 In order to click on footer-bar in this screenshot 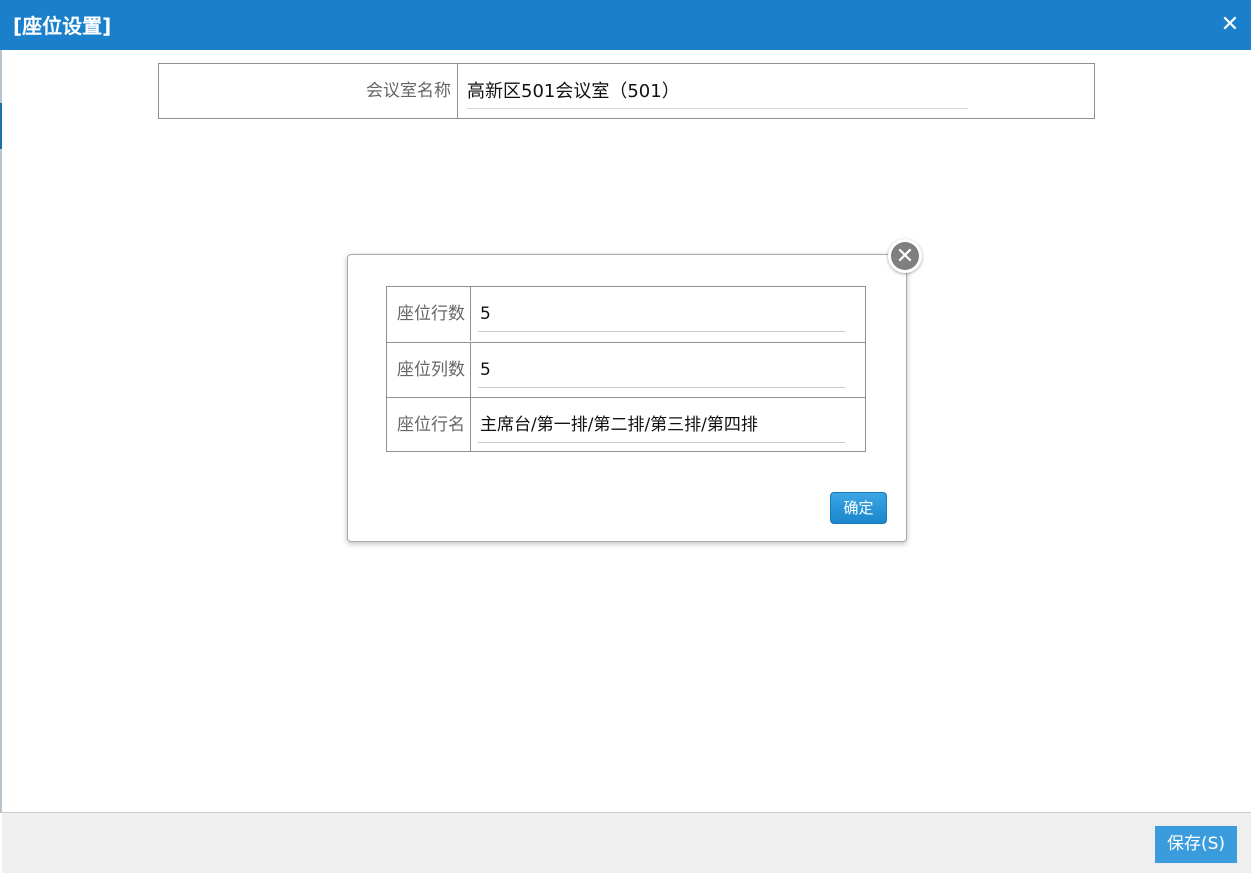, I will do `click(626, 842)`.